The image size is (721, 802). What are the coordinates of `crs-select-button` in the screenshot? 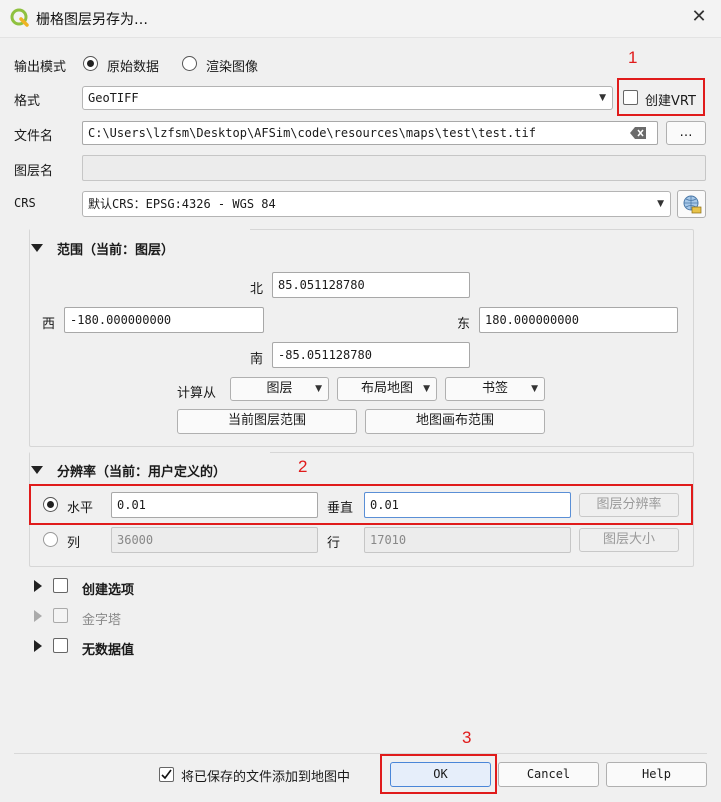 It's located at (691, 204).